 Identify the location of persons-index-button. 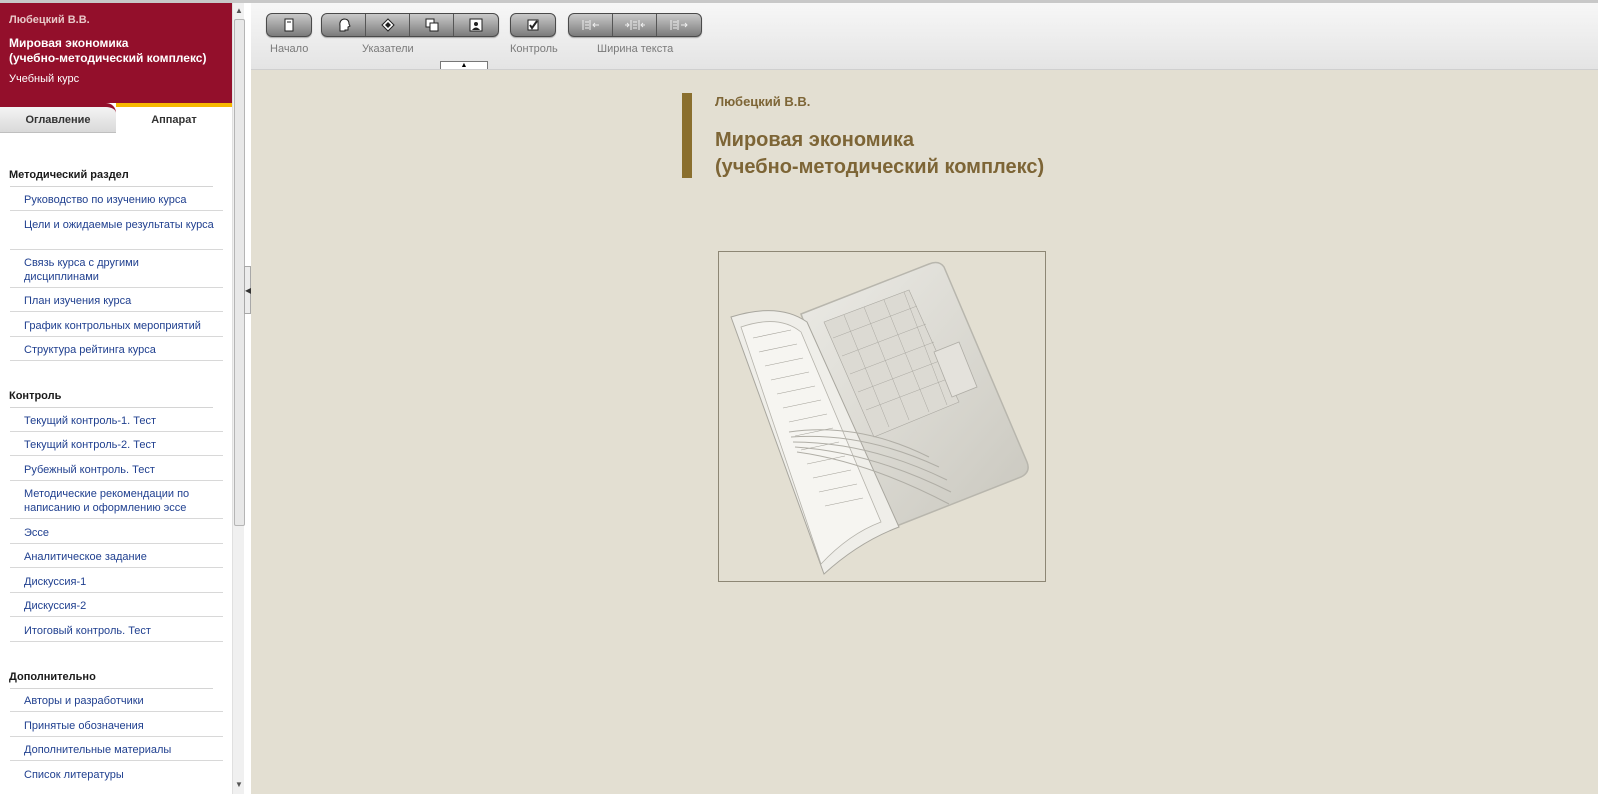
(344, 25).